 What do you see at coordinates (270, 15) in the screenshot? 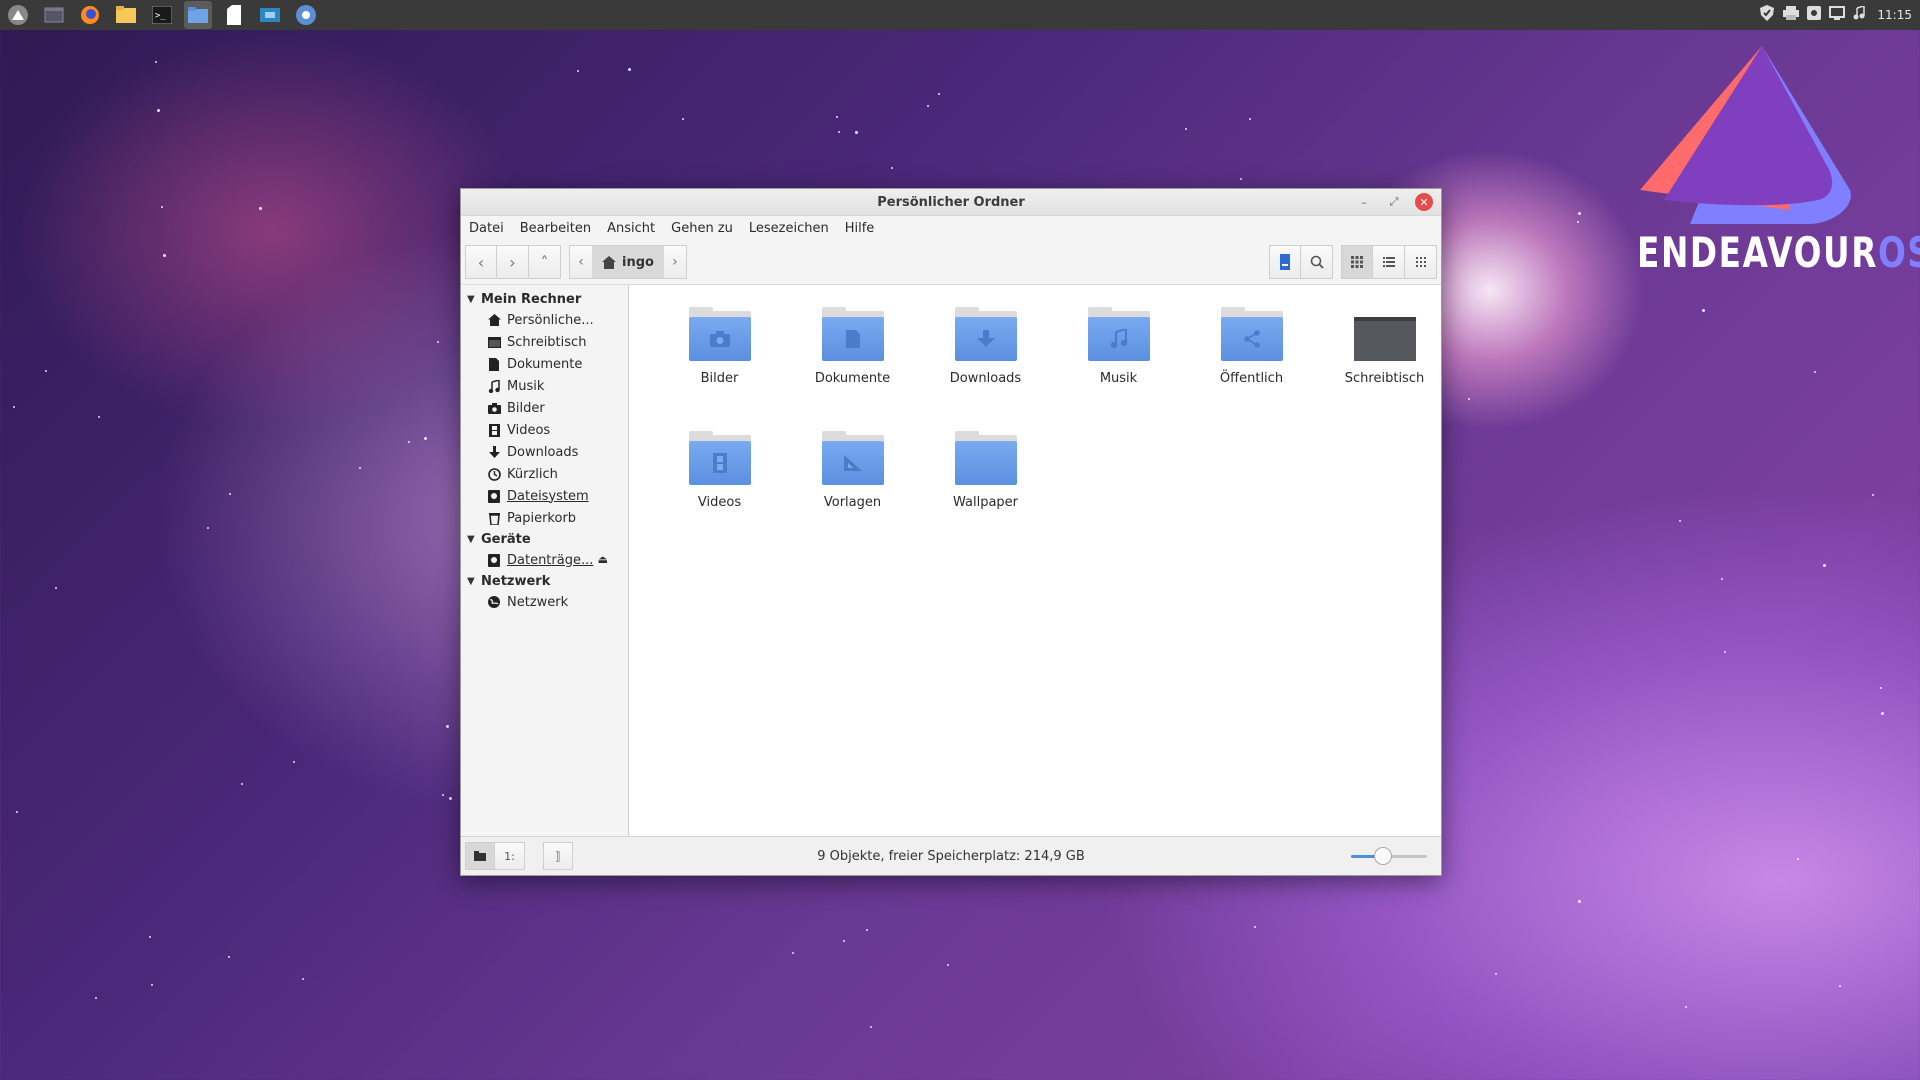
I see `screenshot-icon` at bounding box center [270, 15].